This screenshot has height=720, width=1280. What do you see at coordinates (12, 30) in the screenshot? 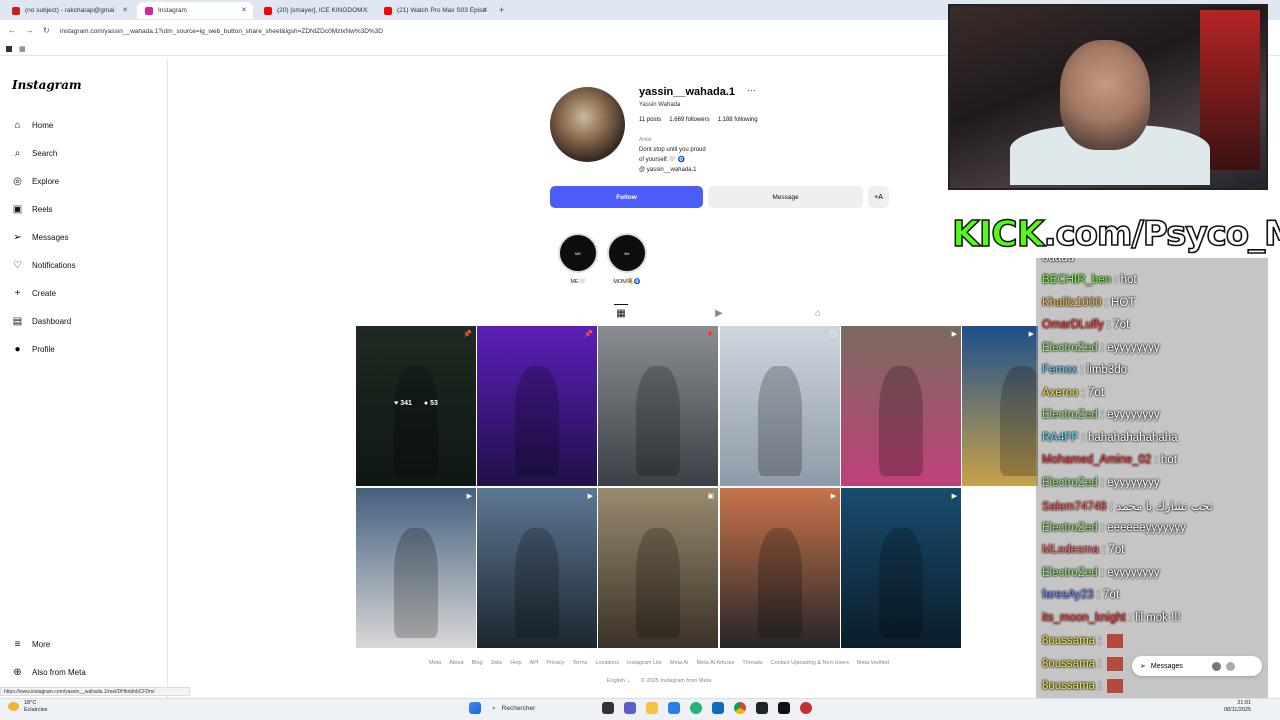
I see `back-icon: ←` at bounding box center [12, 30].